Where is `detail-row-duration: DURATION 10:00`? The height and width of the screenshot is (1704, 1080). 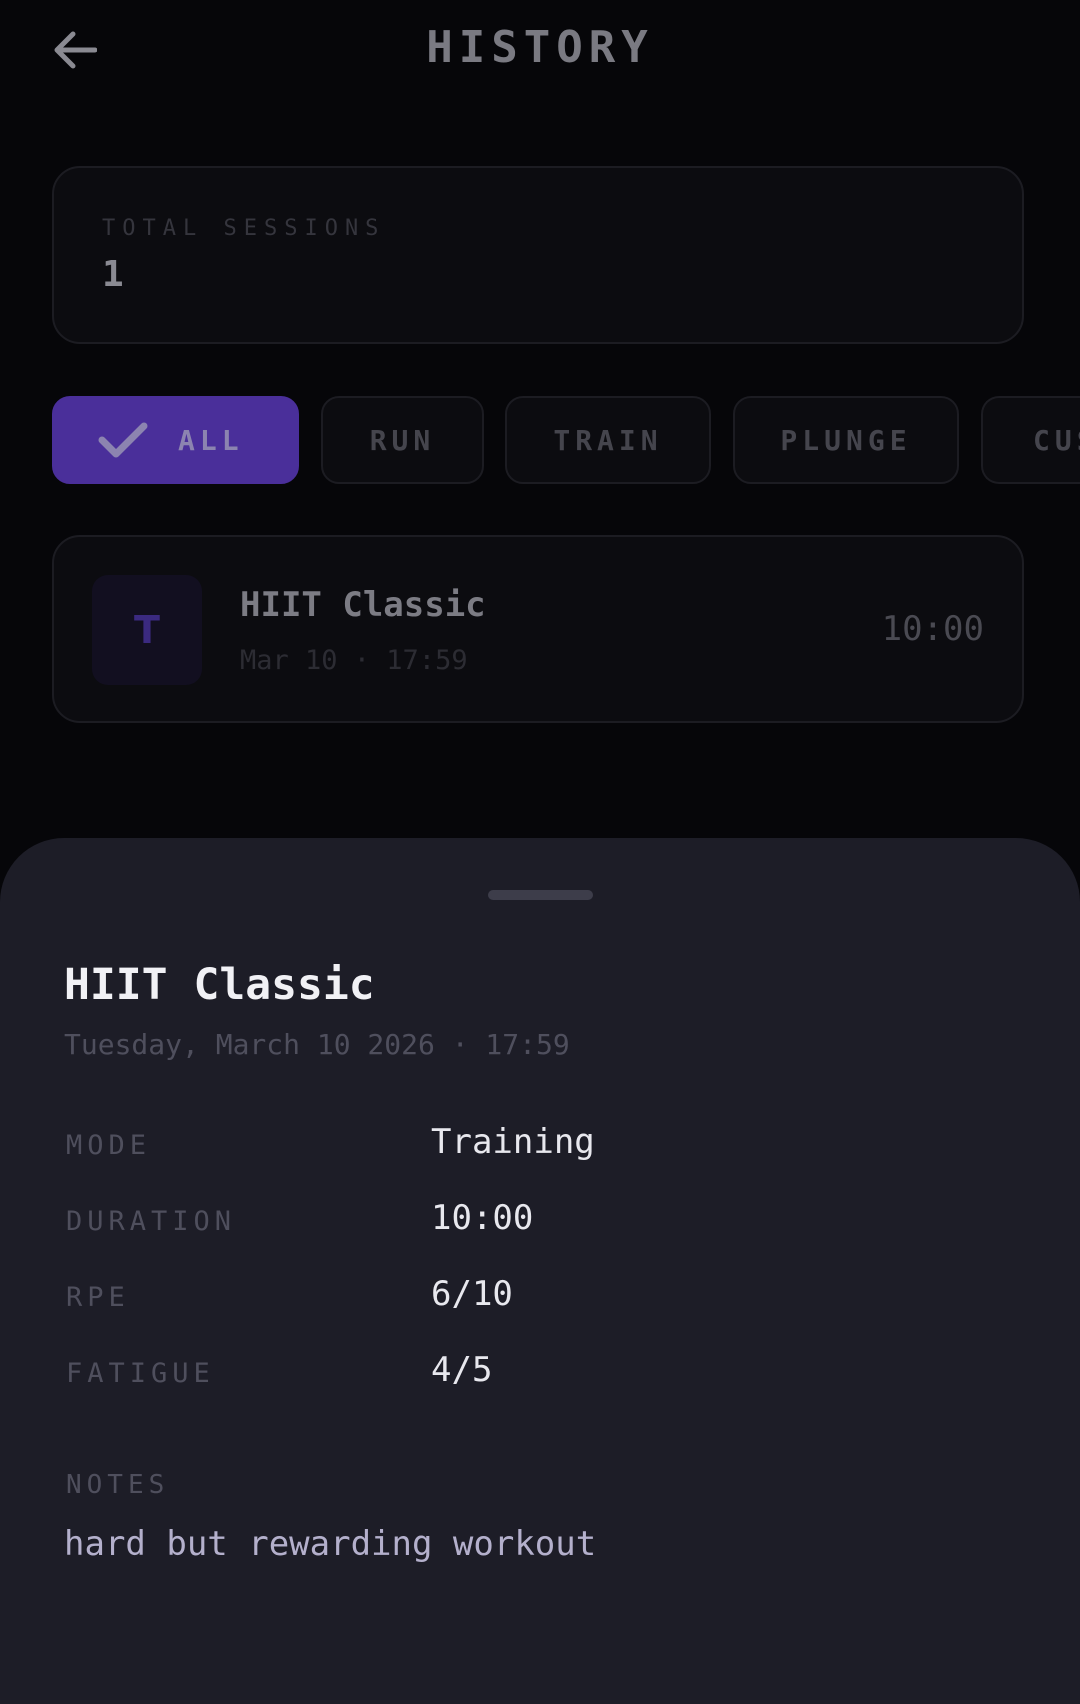
detail-row-duration: DURATION 10:00 is located at coordinates (544, 1223).